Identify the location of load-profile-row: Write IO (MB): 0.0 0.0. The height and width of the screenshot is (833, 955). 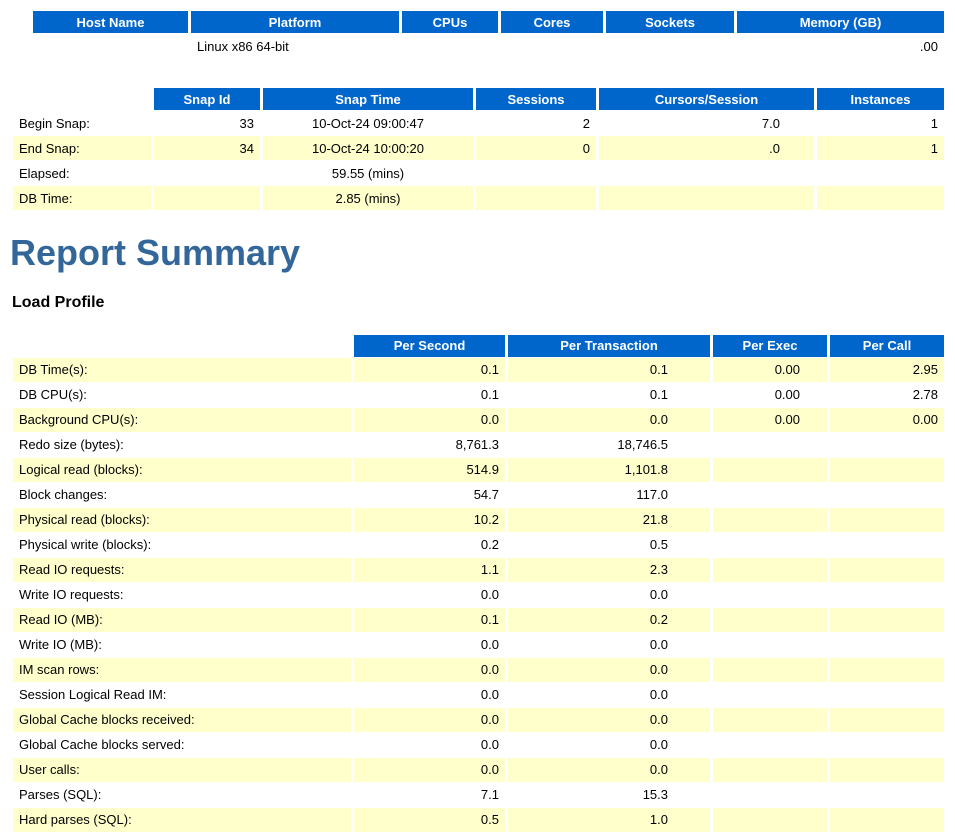
(478, 645).